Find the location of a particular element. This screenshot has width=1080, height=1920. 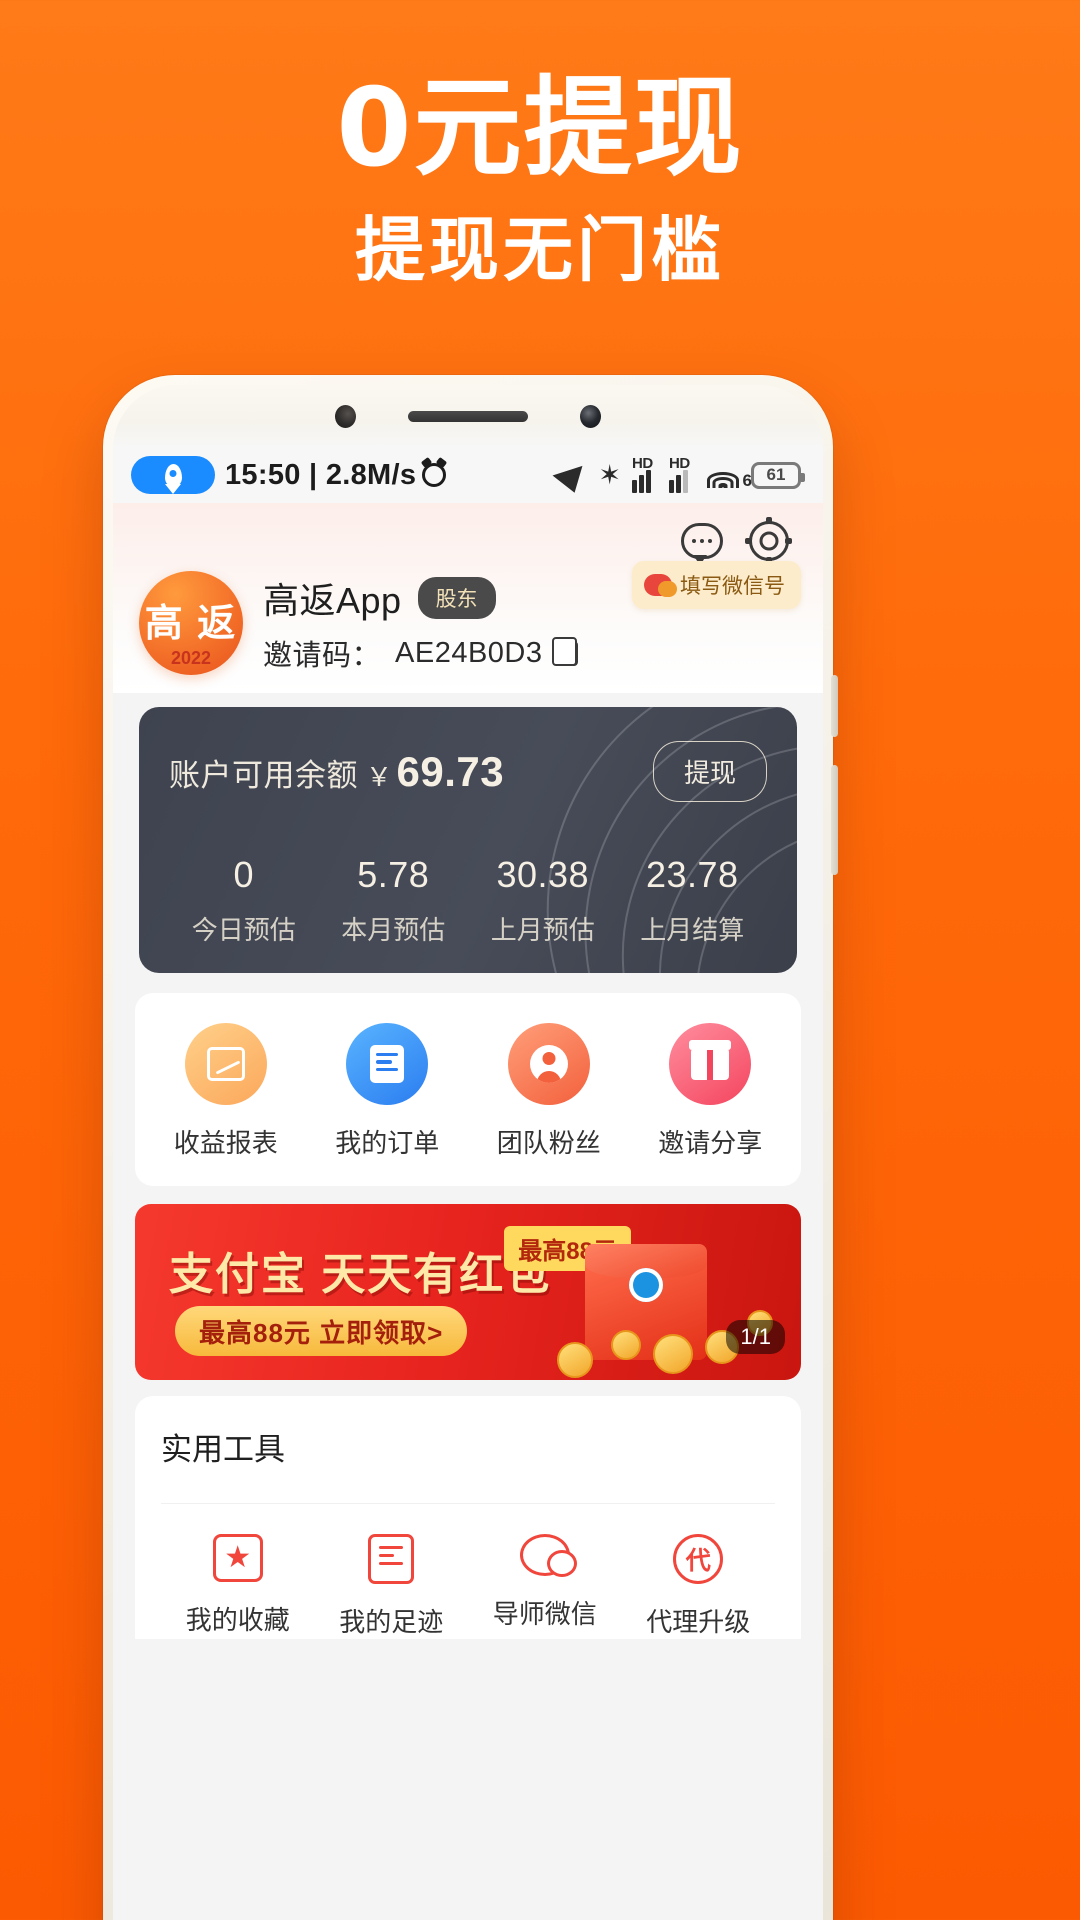

wifi-icon: 6 is located at coordinates (729, 476).